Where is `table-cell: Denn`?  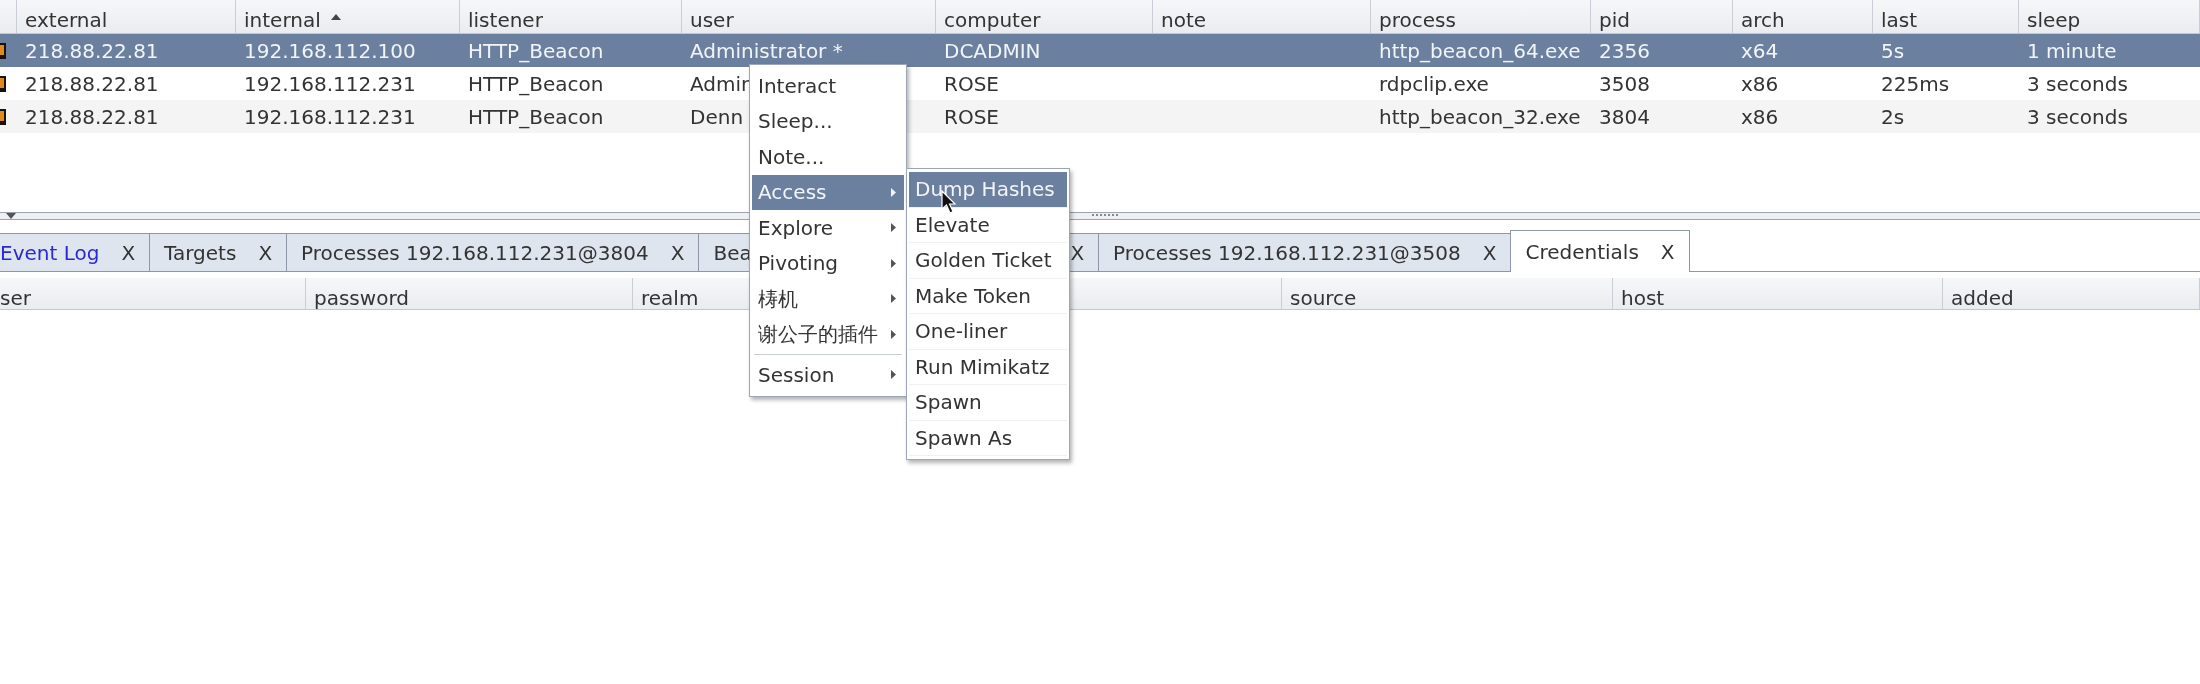
table-cell: Denn is located at coordinates (717, 116).